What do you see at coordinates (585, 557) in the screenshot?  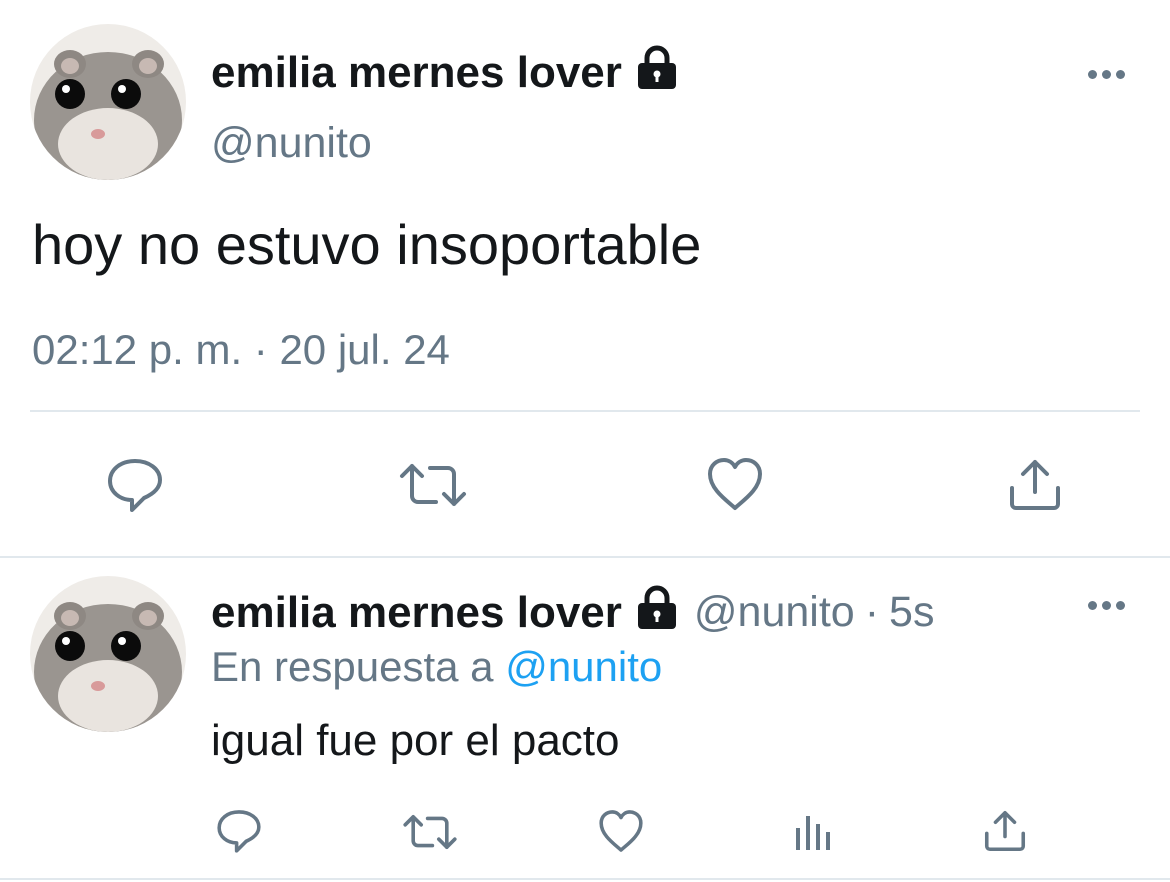 I see `section-divider` at bounding box center [585, 557].